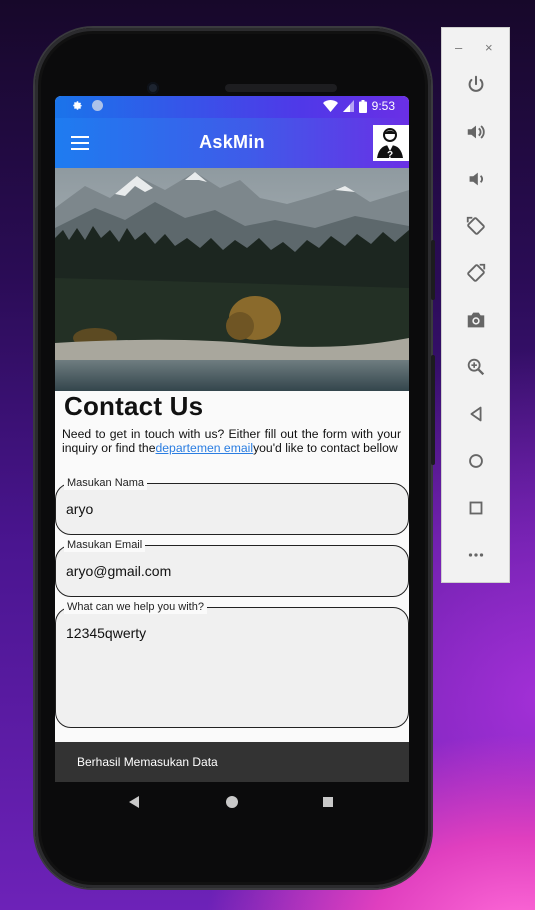  I want to click on user-question-icon: ?, so click(391, 143).